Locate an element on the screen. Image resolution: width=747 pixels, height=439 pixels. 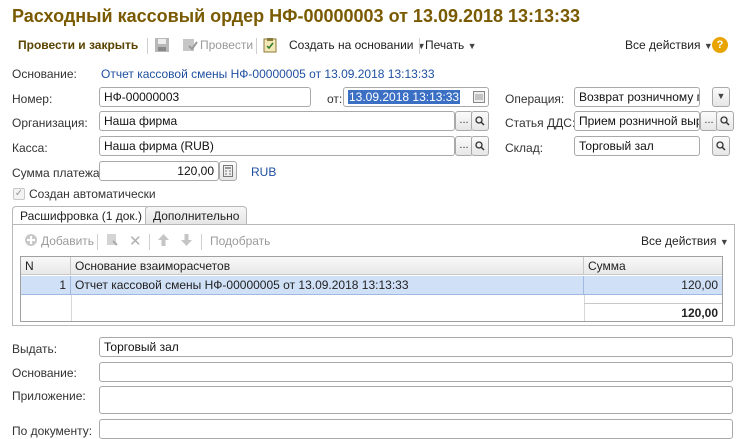
add-button: Добавить is located at coordinates (67, 241).